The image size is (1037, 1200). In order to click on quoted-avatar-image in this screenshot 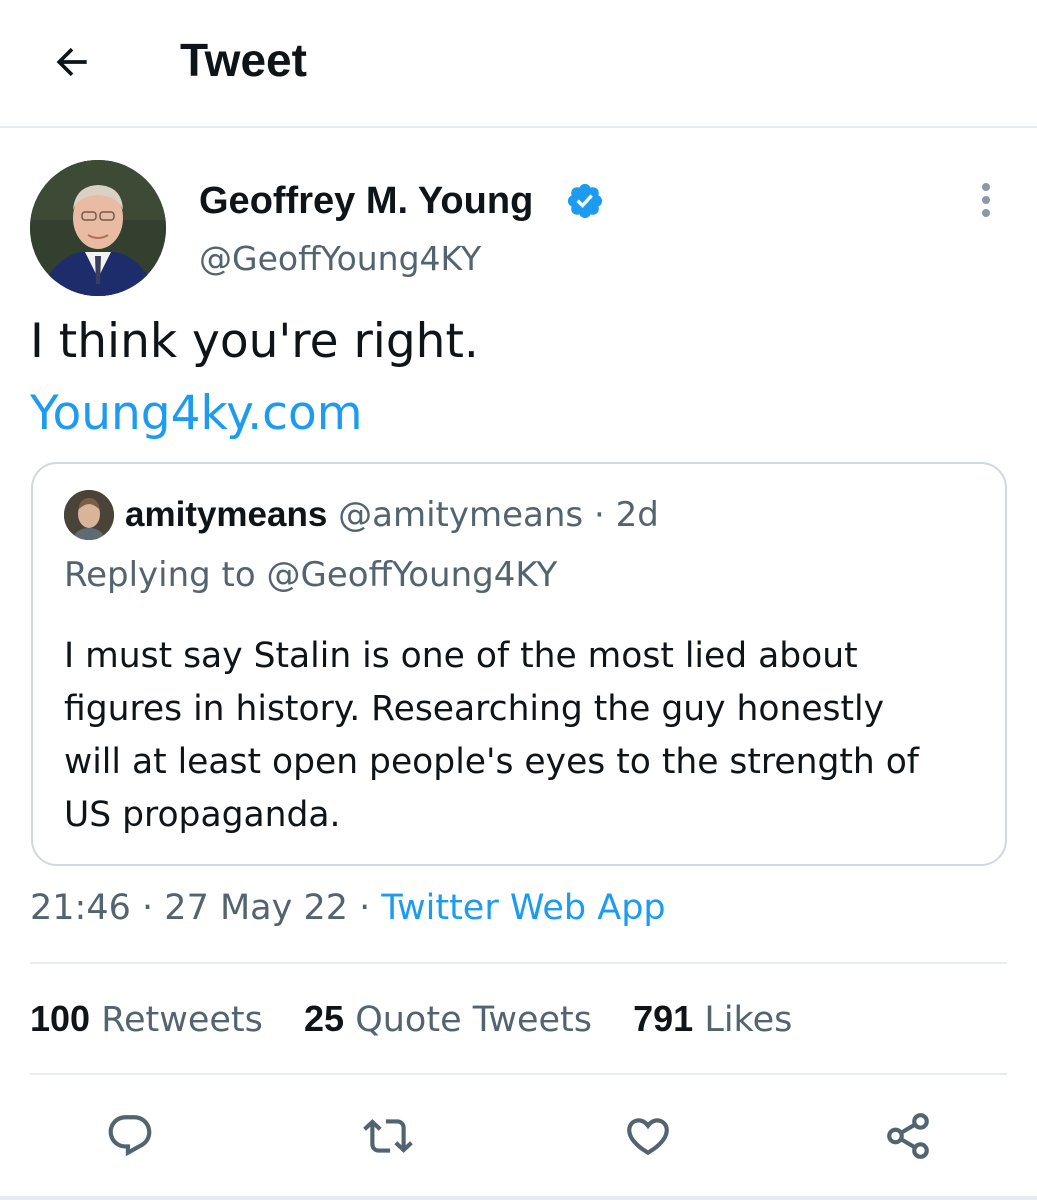, I will do `click(89, 515)`.